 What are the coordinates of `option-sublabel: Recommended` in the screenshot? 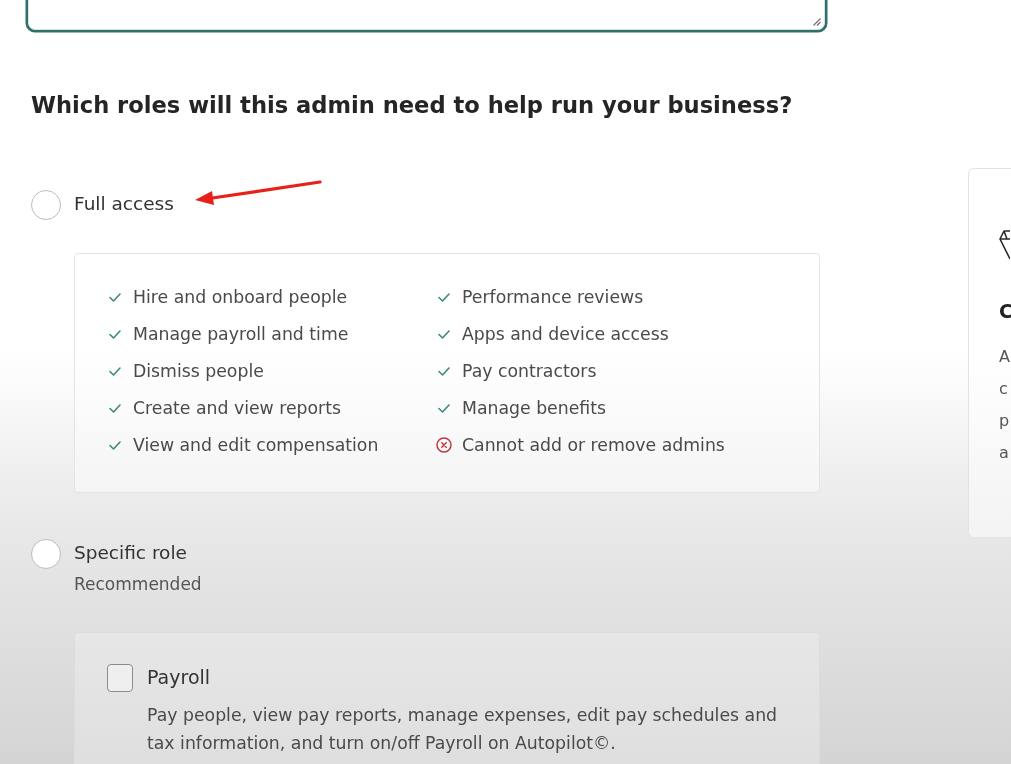 It's located at (138, 584).